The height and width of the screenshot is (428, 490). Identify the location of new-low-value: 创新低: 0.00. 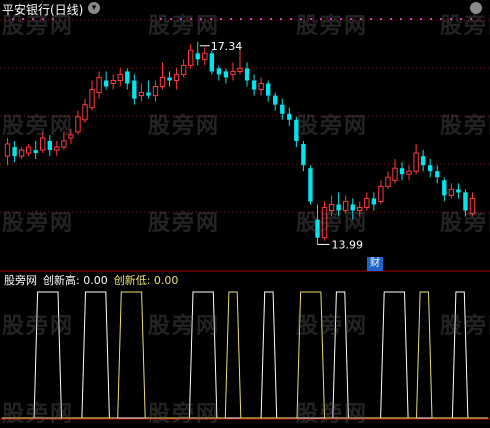
(146, 280).